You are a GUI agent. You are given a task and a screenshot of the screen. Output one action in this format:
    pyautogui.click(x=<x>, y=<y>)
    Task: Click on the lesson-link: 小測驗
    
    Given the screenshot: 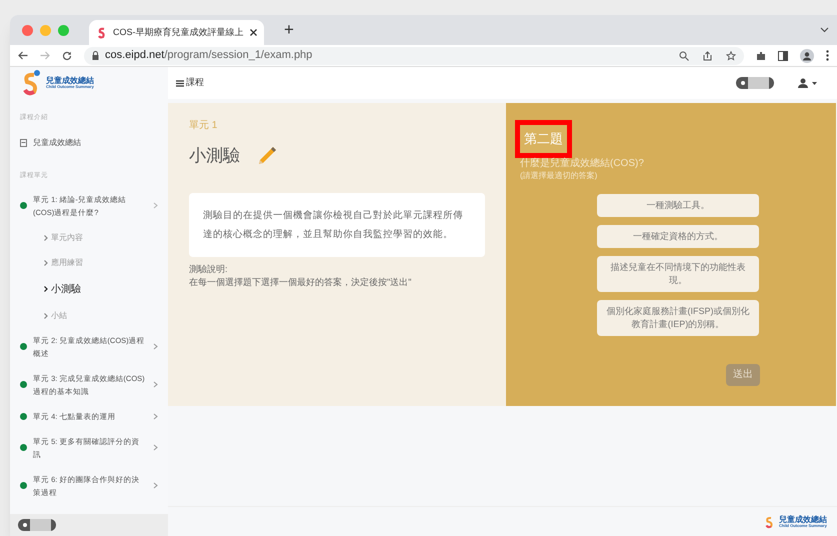 What is the action you would take?
    pyautogui.click(x=89, y=289)
    